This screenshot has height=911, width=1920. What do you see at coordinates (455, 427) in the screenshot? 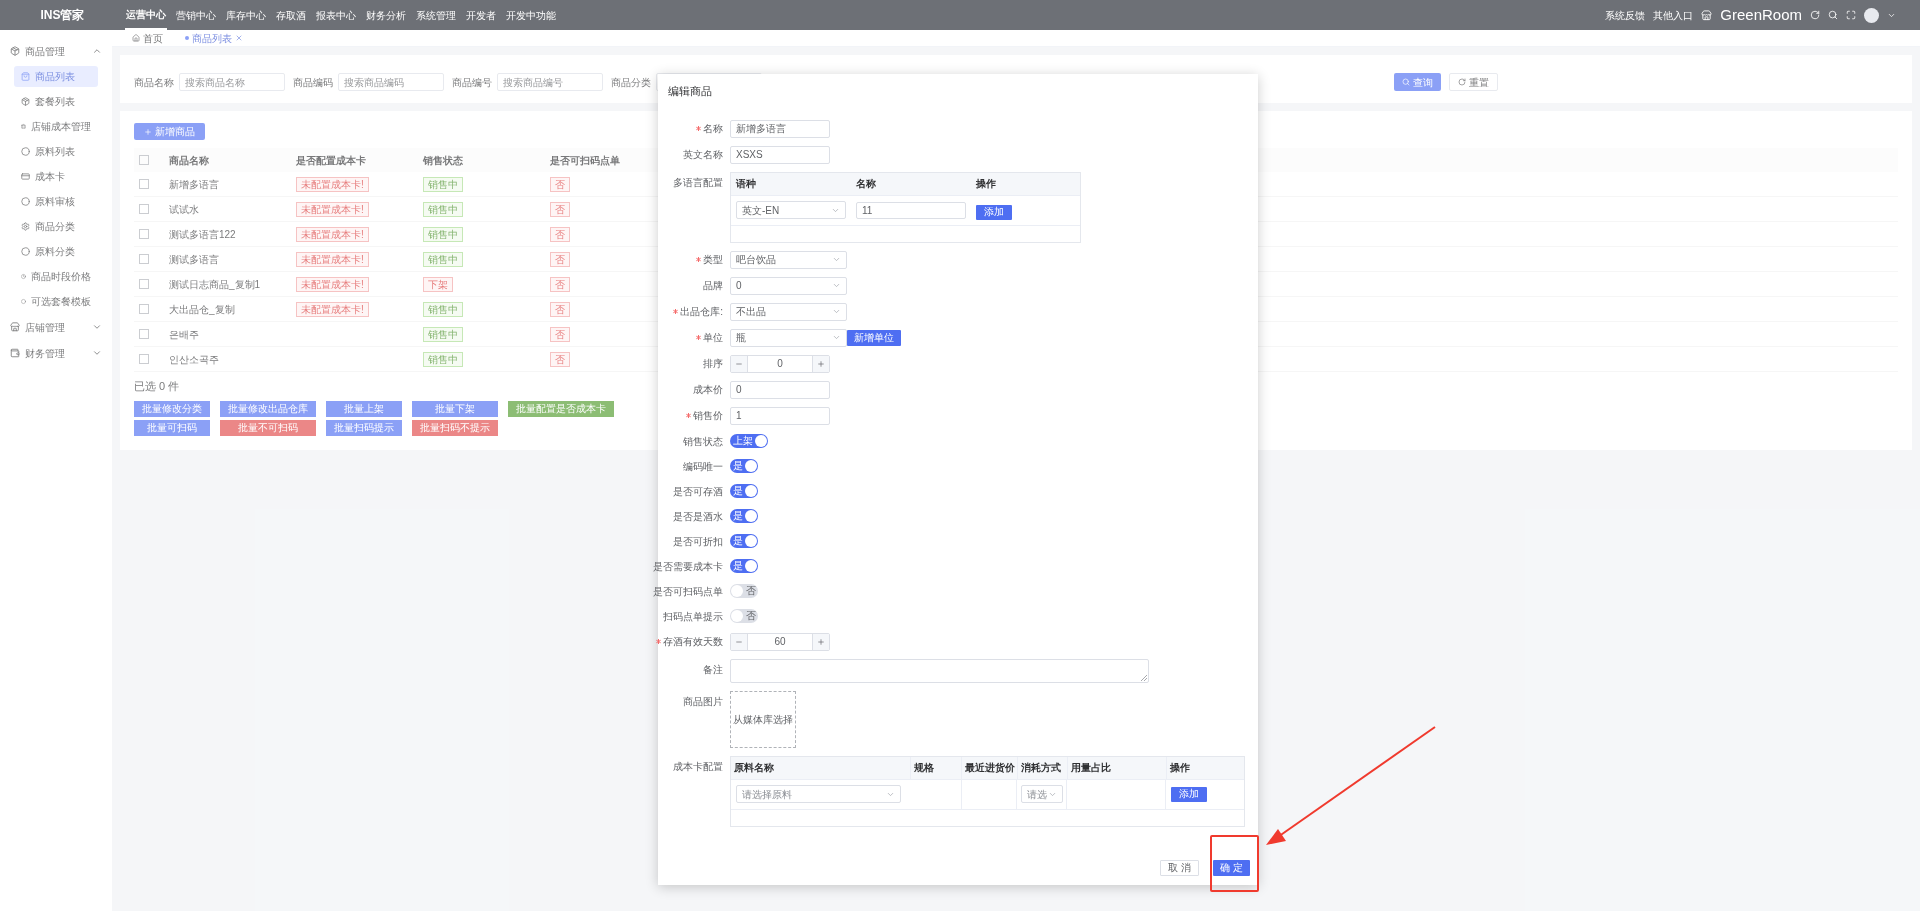
I see `batch-action-button: 批量扫码不提示` at bounding box center [455, 427].